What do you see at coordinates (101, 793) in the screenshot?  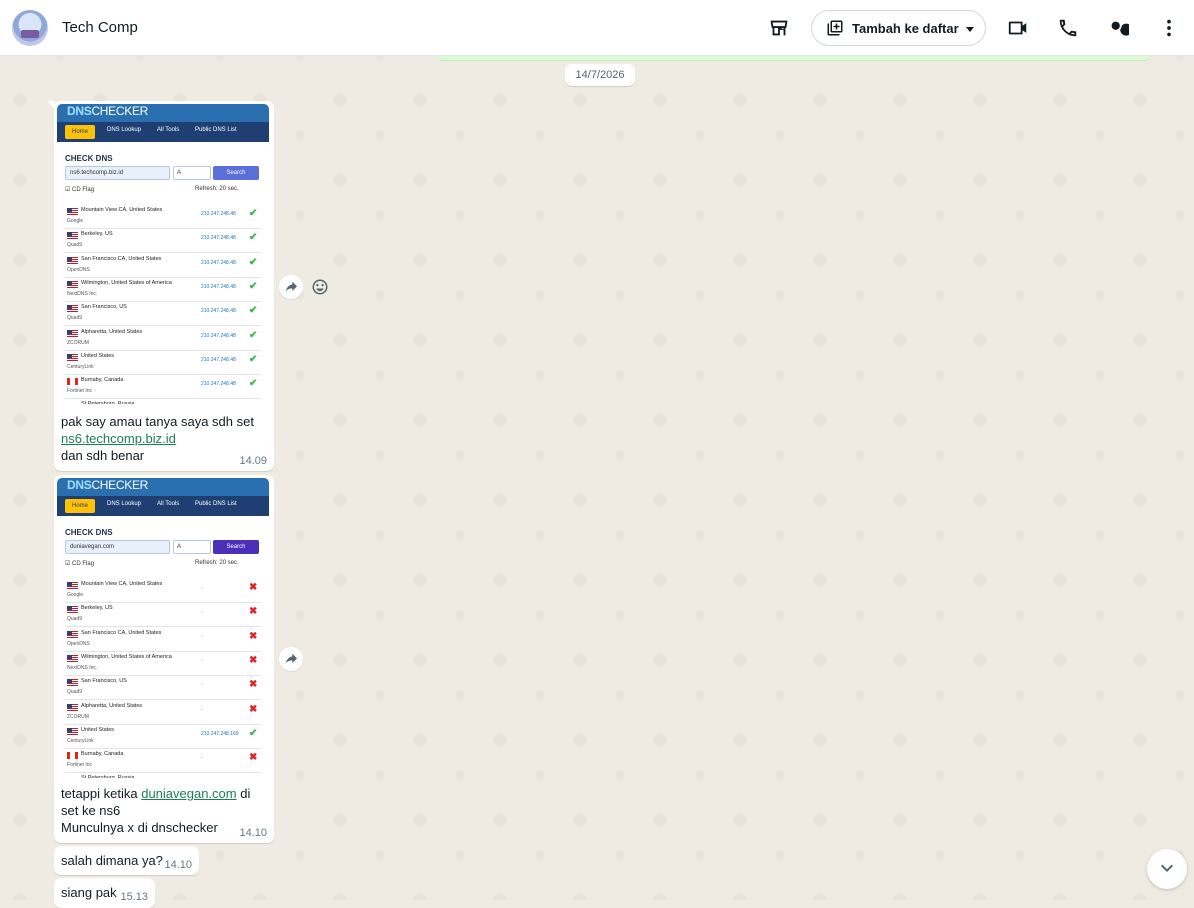 I see `caption-text: tetappi ketika` at bounding box center [101, 793].